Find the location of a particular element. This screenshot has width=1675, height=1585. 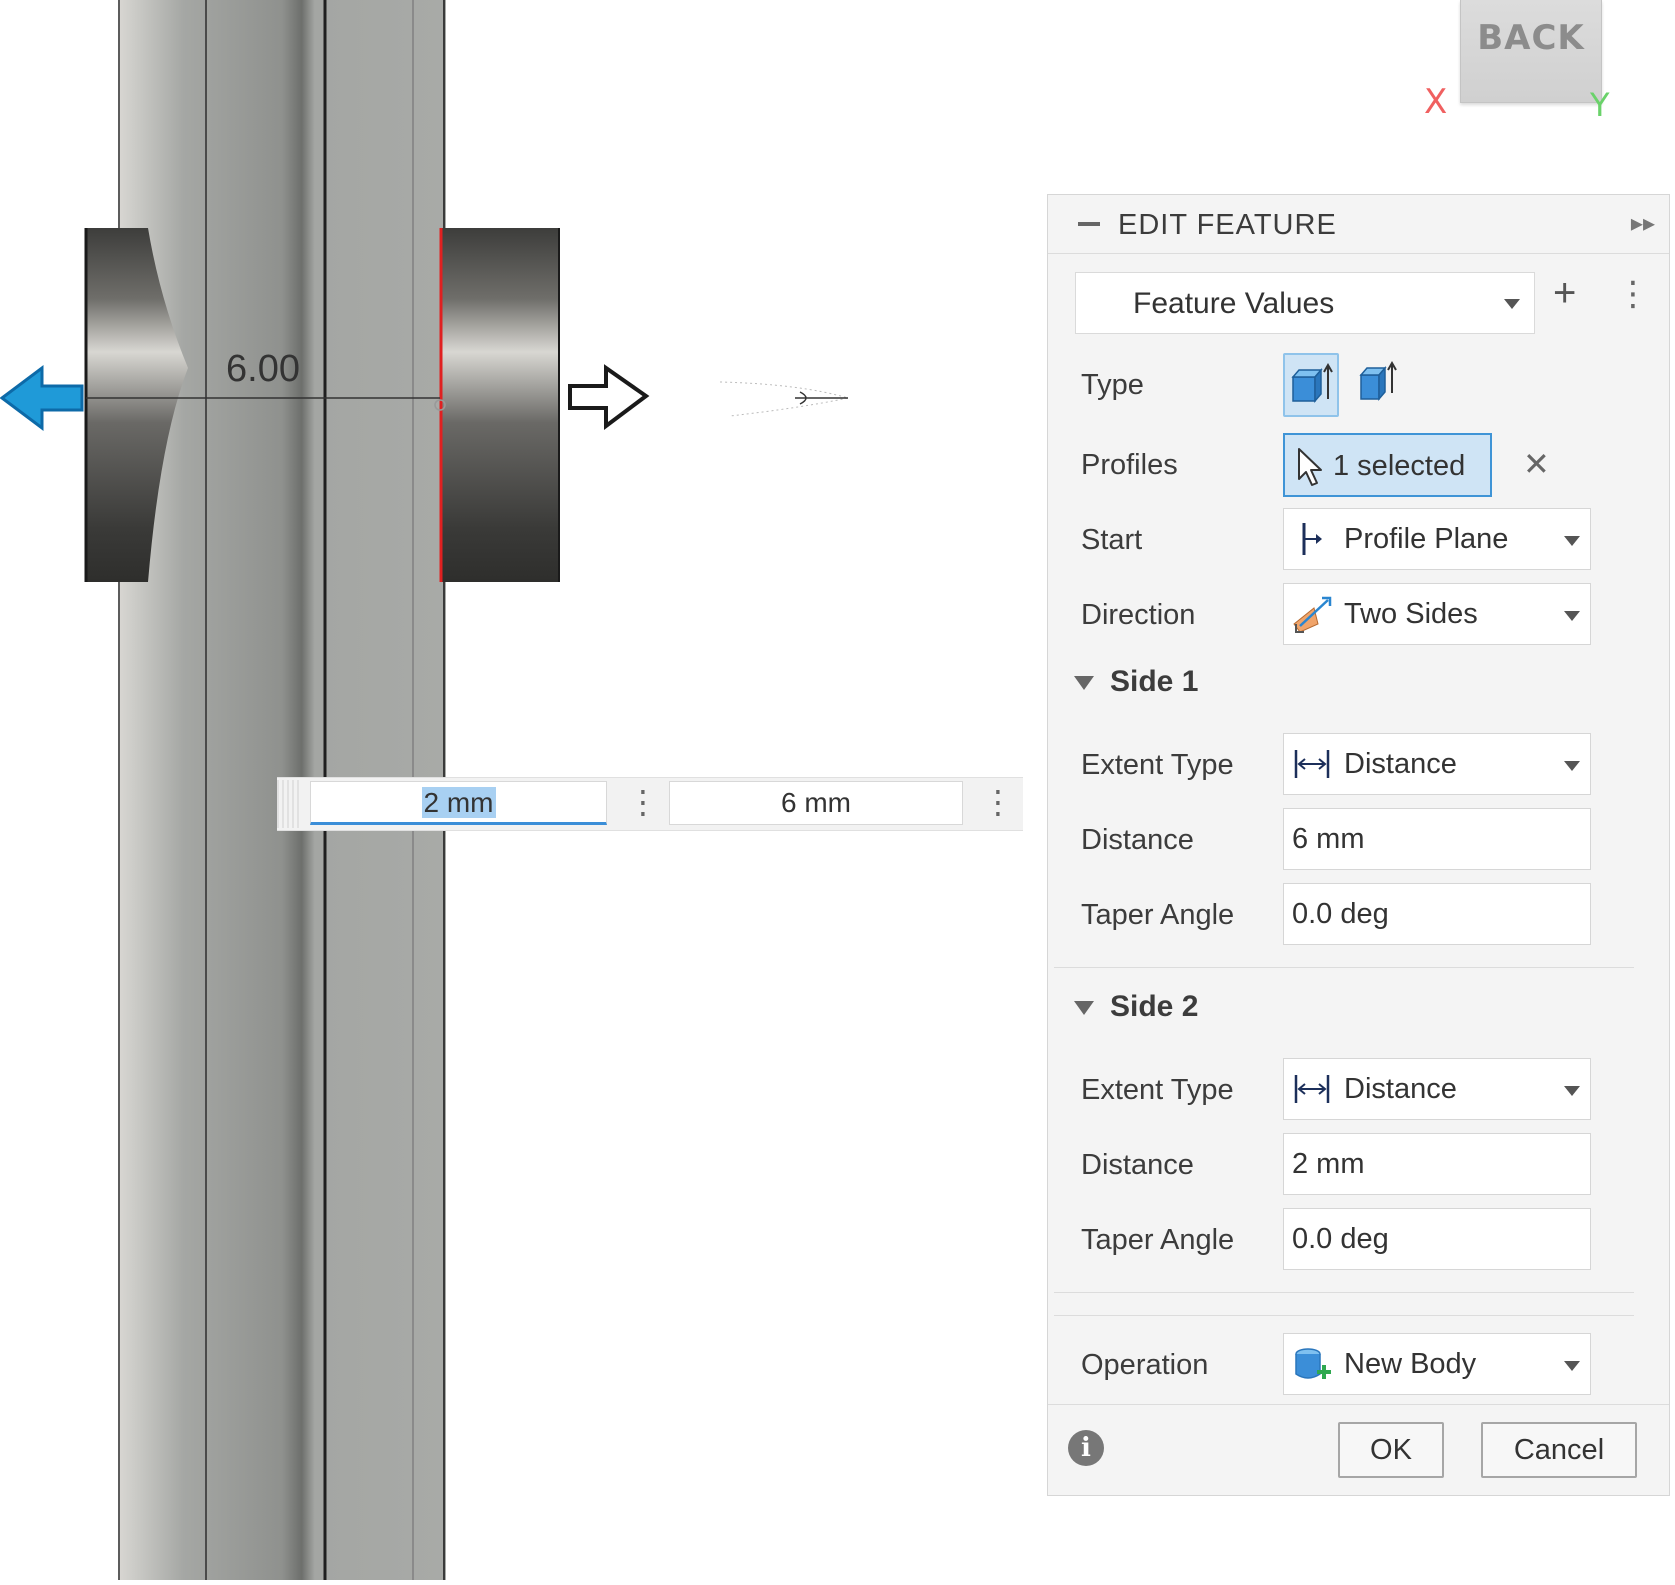

type-thin-extrude-button is located at coordinates (1379, 385).